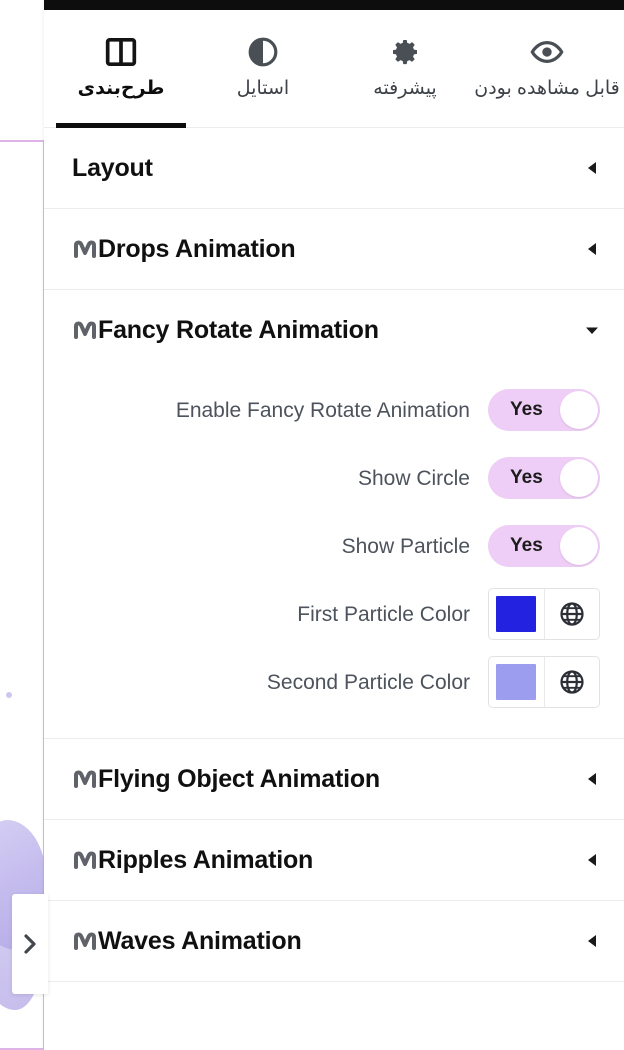 The image size is (624, 1050). I want to click on panel-top-bar, so click(334, 5).